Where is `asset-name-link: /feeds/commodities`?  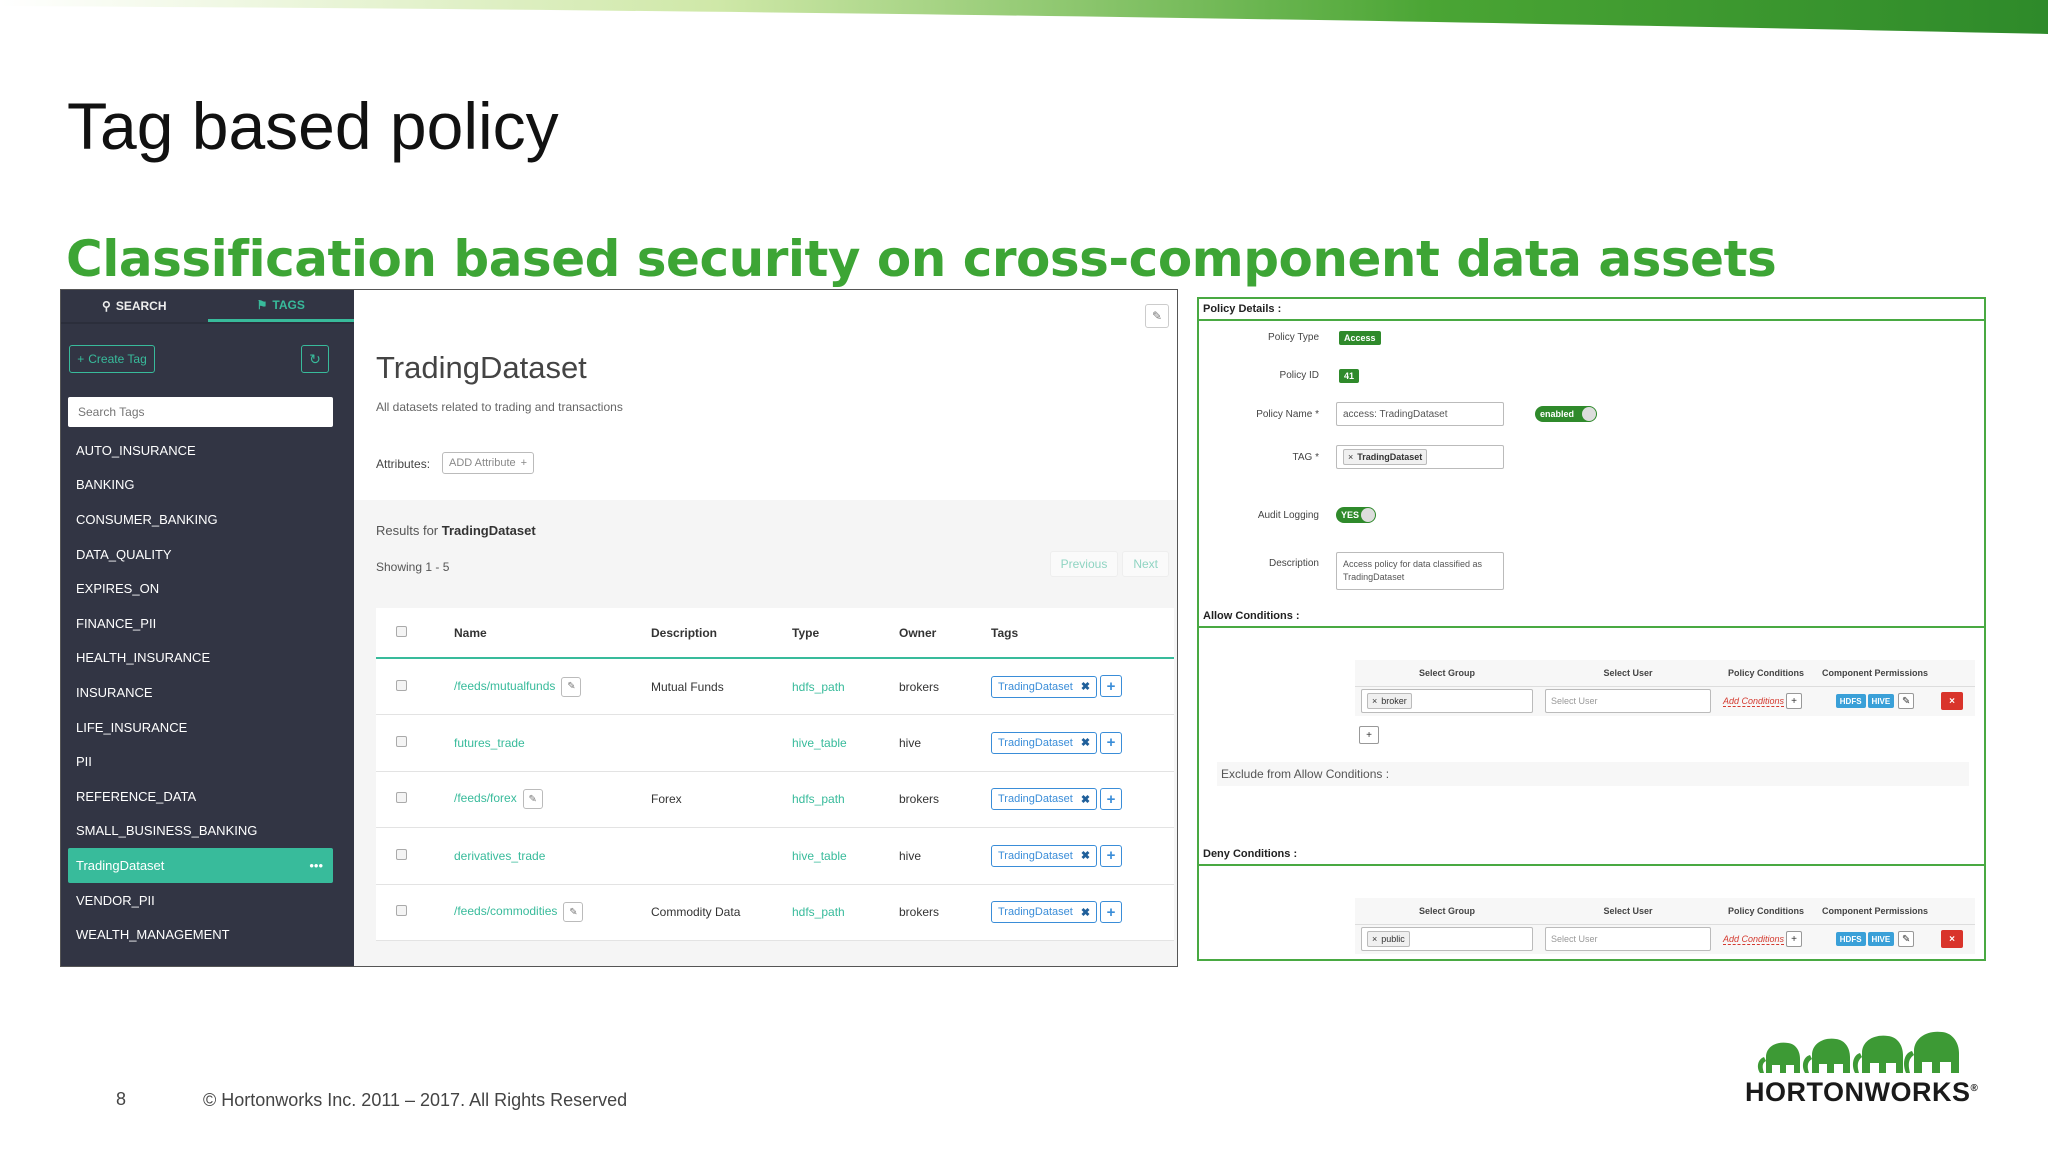 asset-name-link: /feeds/commodities is located at coordinates (505, 911).